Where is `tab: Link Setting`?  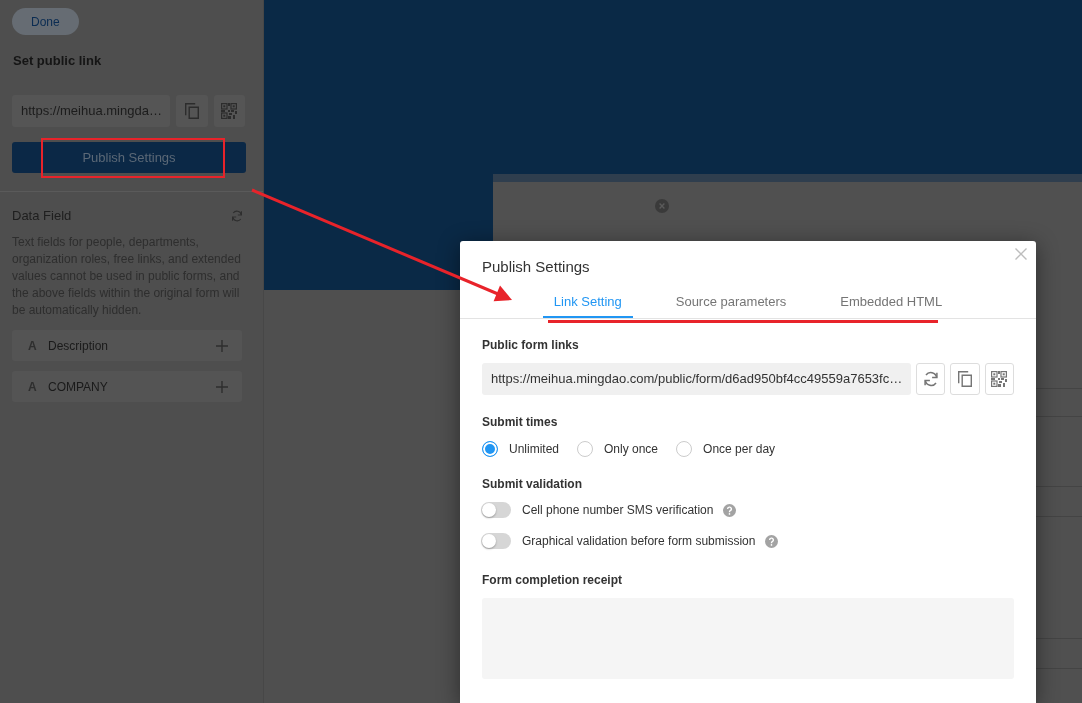
tab: Link Setting is located at coordinates (587, 301).